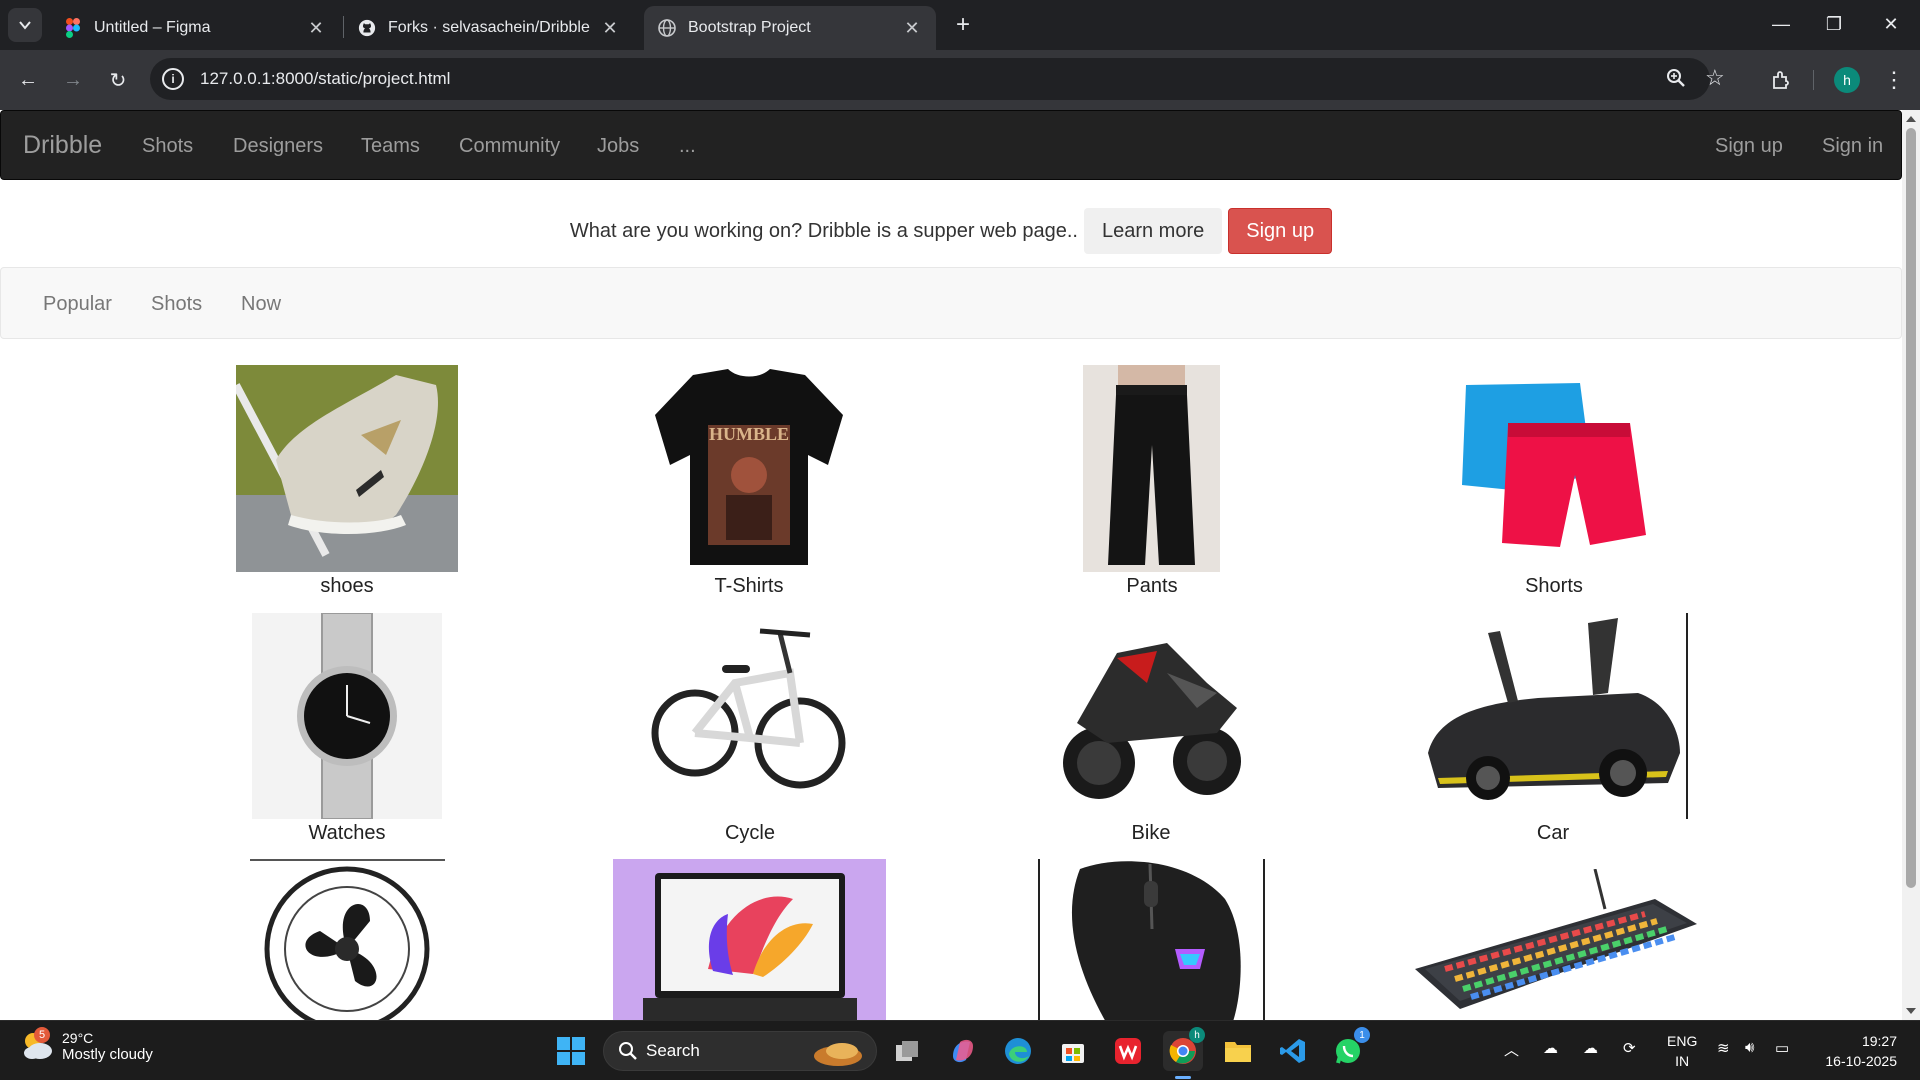 Image resolution: width=1920 pixels, height=1080 pixels. What do you see at coordinates (1749, 146) in the screenshot?
I see `nav-sign-up: Sign up` at bounding box center [1749, 146].